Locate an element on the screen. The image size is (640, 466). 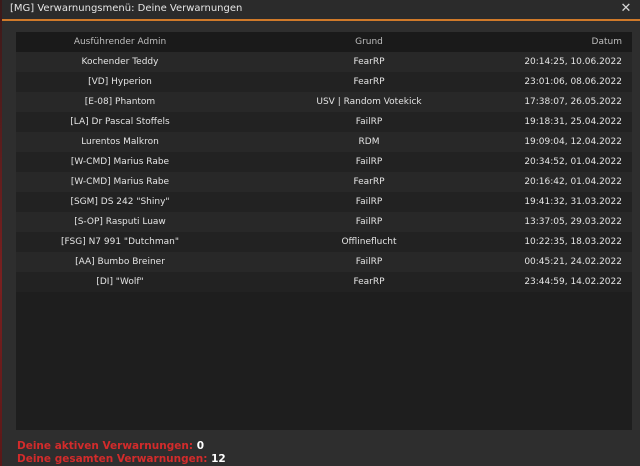
cell-admin: [DI] "Wolf" is located at coordinates (120, 282).